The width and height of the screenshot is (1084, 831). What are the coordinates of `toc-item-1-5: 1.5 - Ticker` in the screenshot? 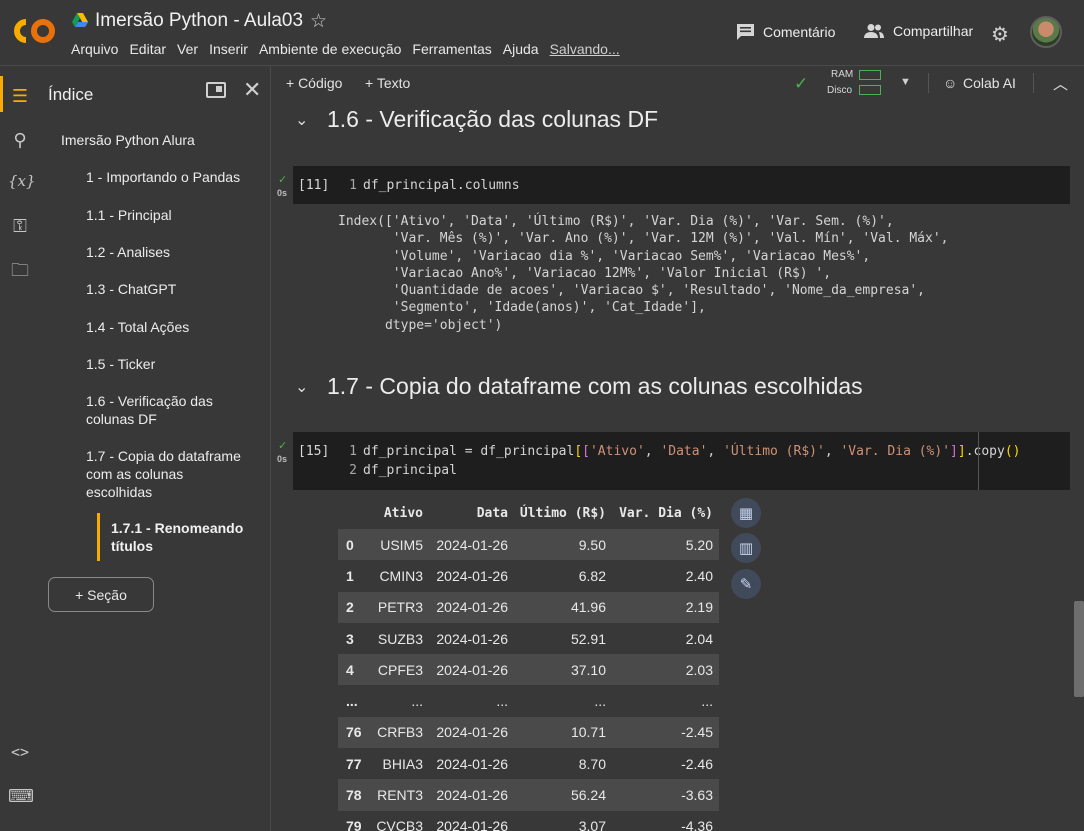 It's located at (120, 364).